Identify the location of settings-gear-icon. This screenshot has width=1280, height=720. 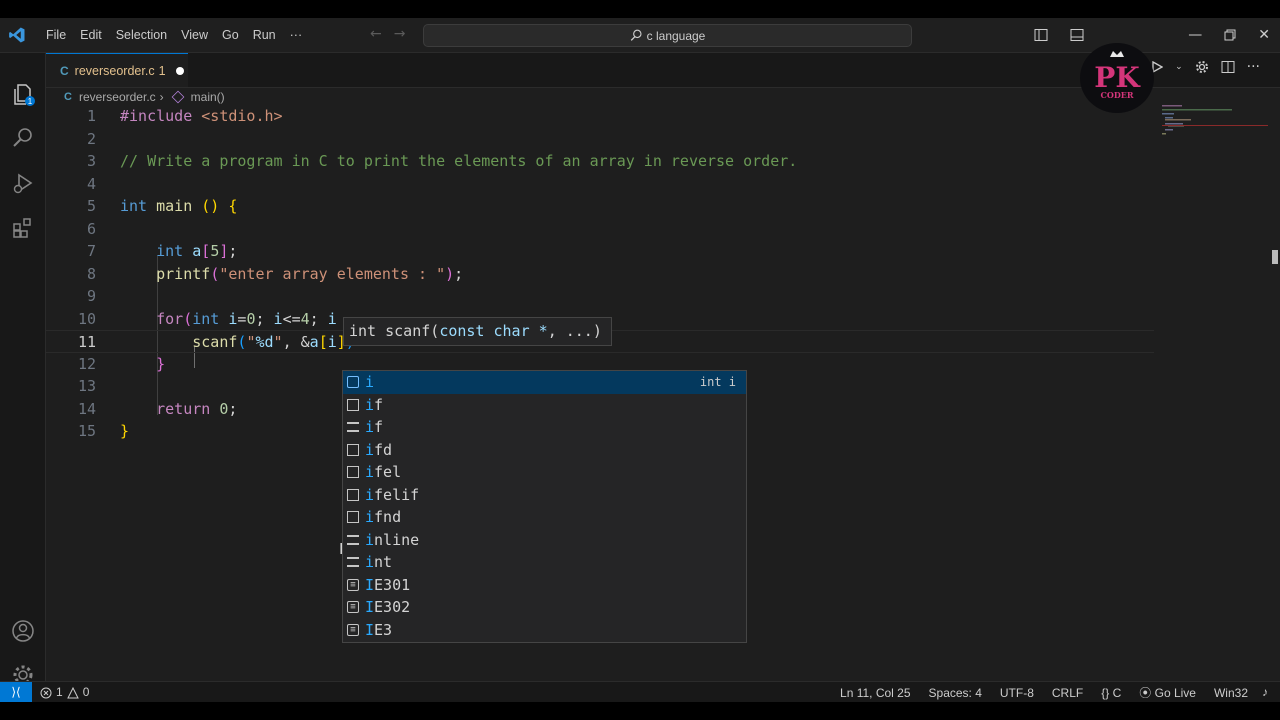
(1202, 67).